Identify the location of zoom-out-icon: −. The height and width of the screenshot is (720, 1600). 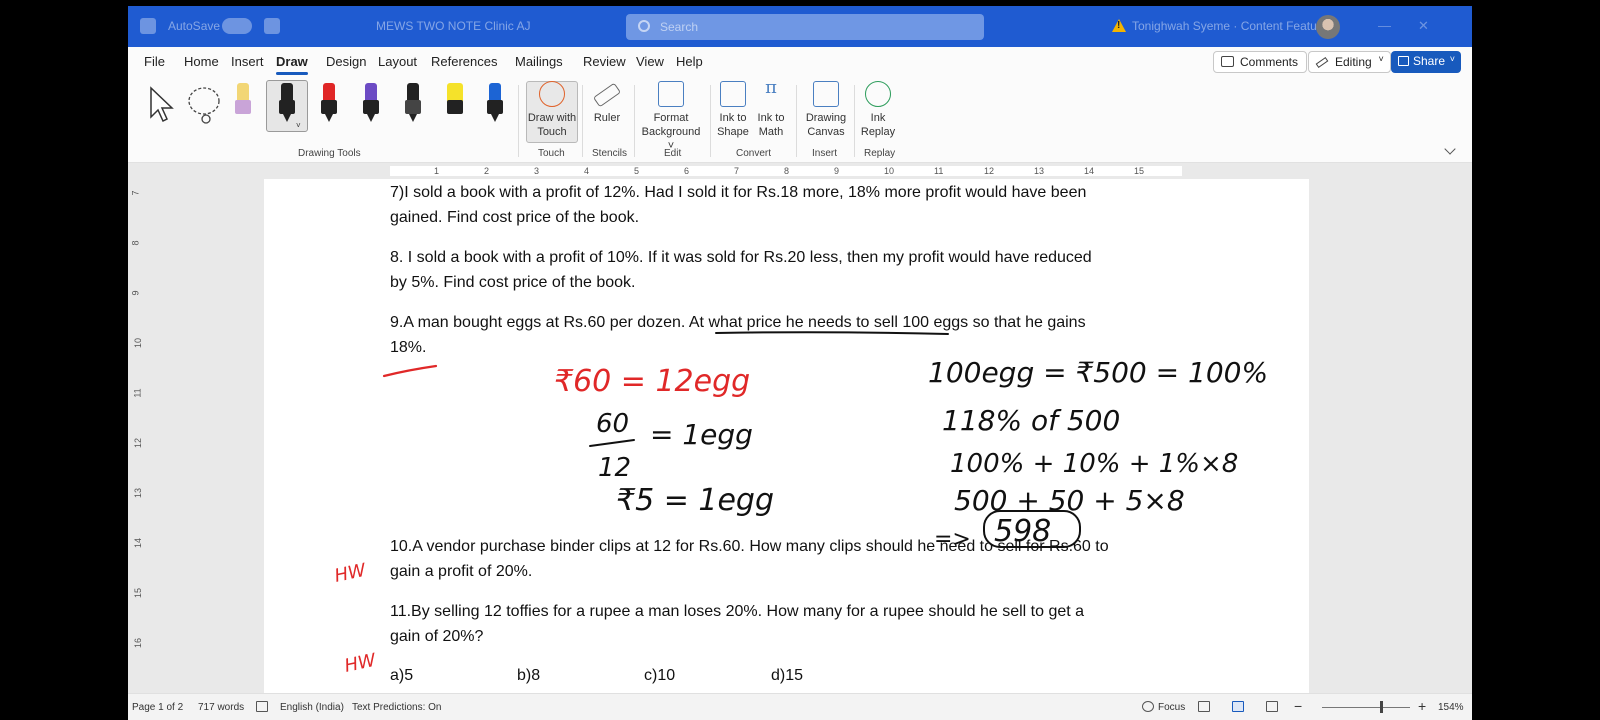
(1298, 706).